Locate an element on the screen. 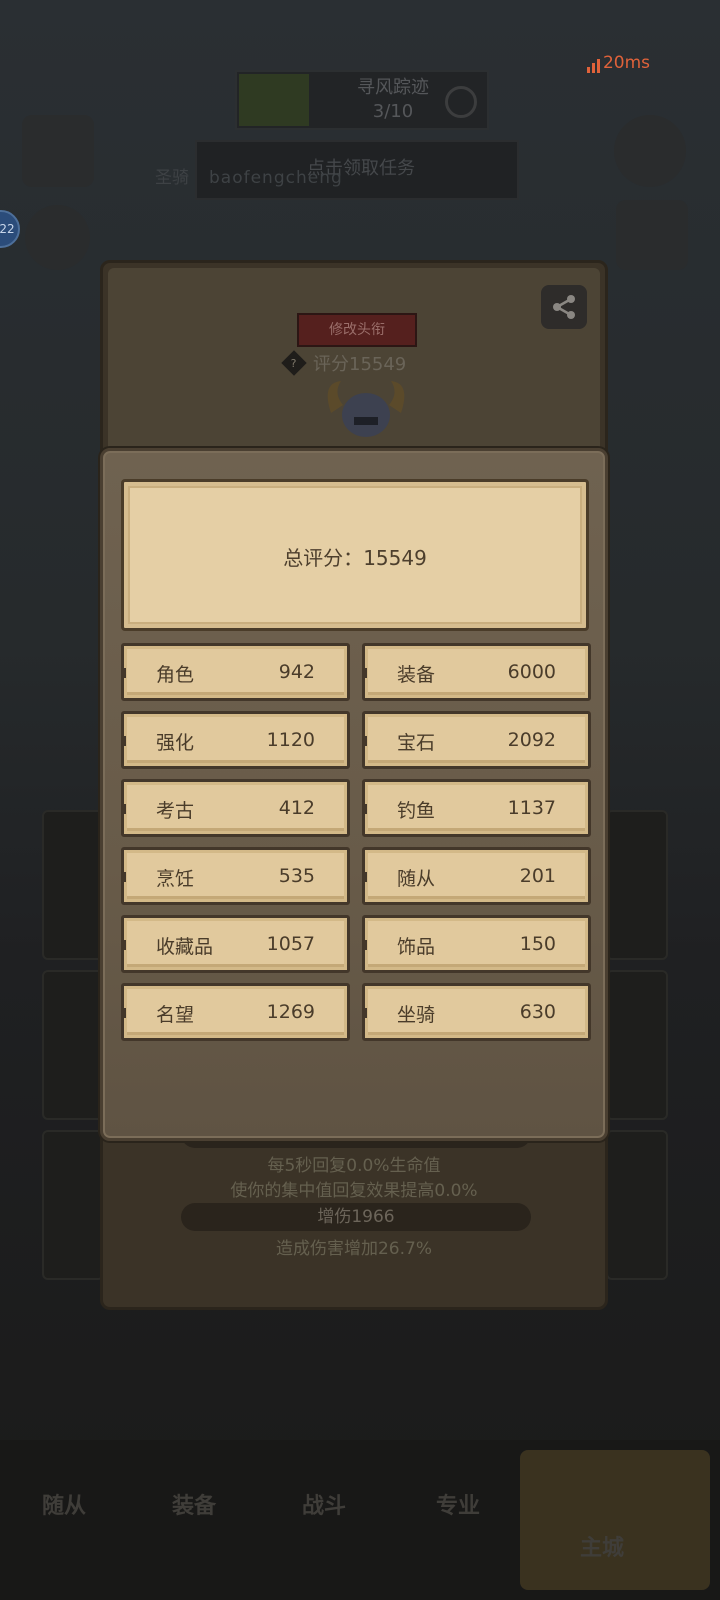 Image resolution: width=720 pixels, height=1600 pixels. score-item-value: 942 is located at coordinates (296, 672).